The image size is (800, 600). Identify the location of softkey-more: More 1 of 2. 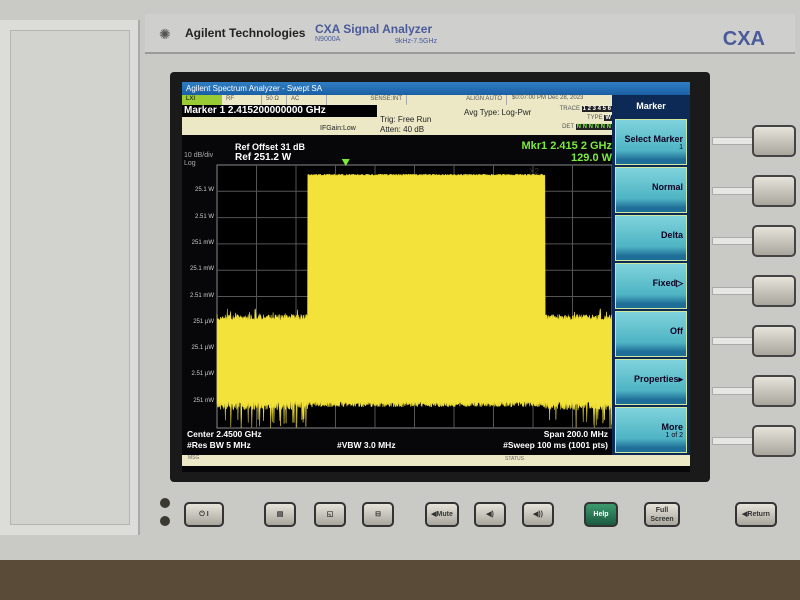
(651, 430).